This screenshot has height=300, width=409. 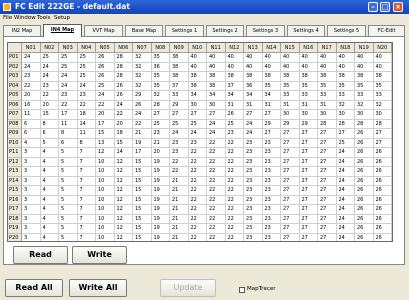 I want to click on tab-fc-edit: FC-Edit, so click(x=386, y=30).